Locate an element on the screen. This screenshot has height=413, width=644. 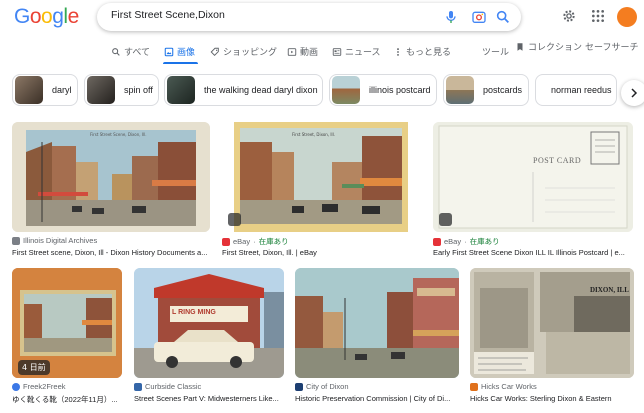
bookmark-icon is located at coordinates (520, 46).